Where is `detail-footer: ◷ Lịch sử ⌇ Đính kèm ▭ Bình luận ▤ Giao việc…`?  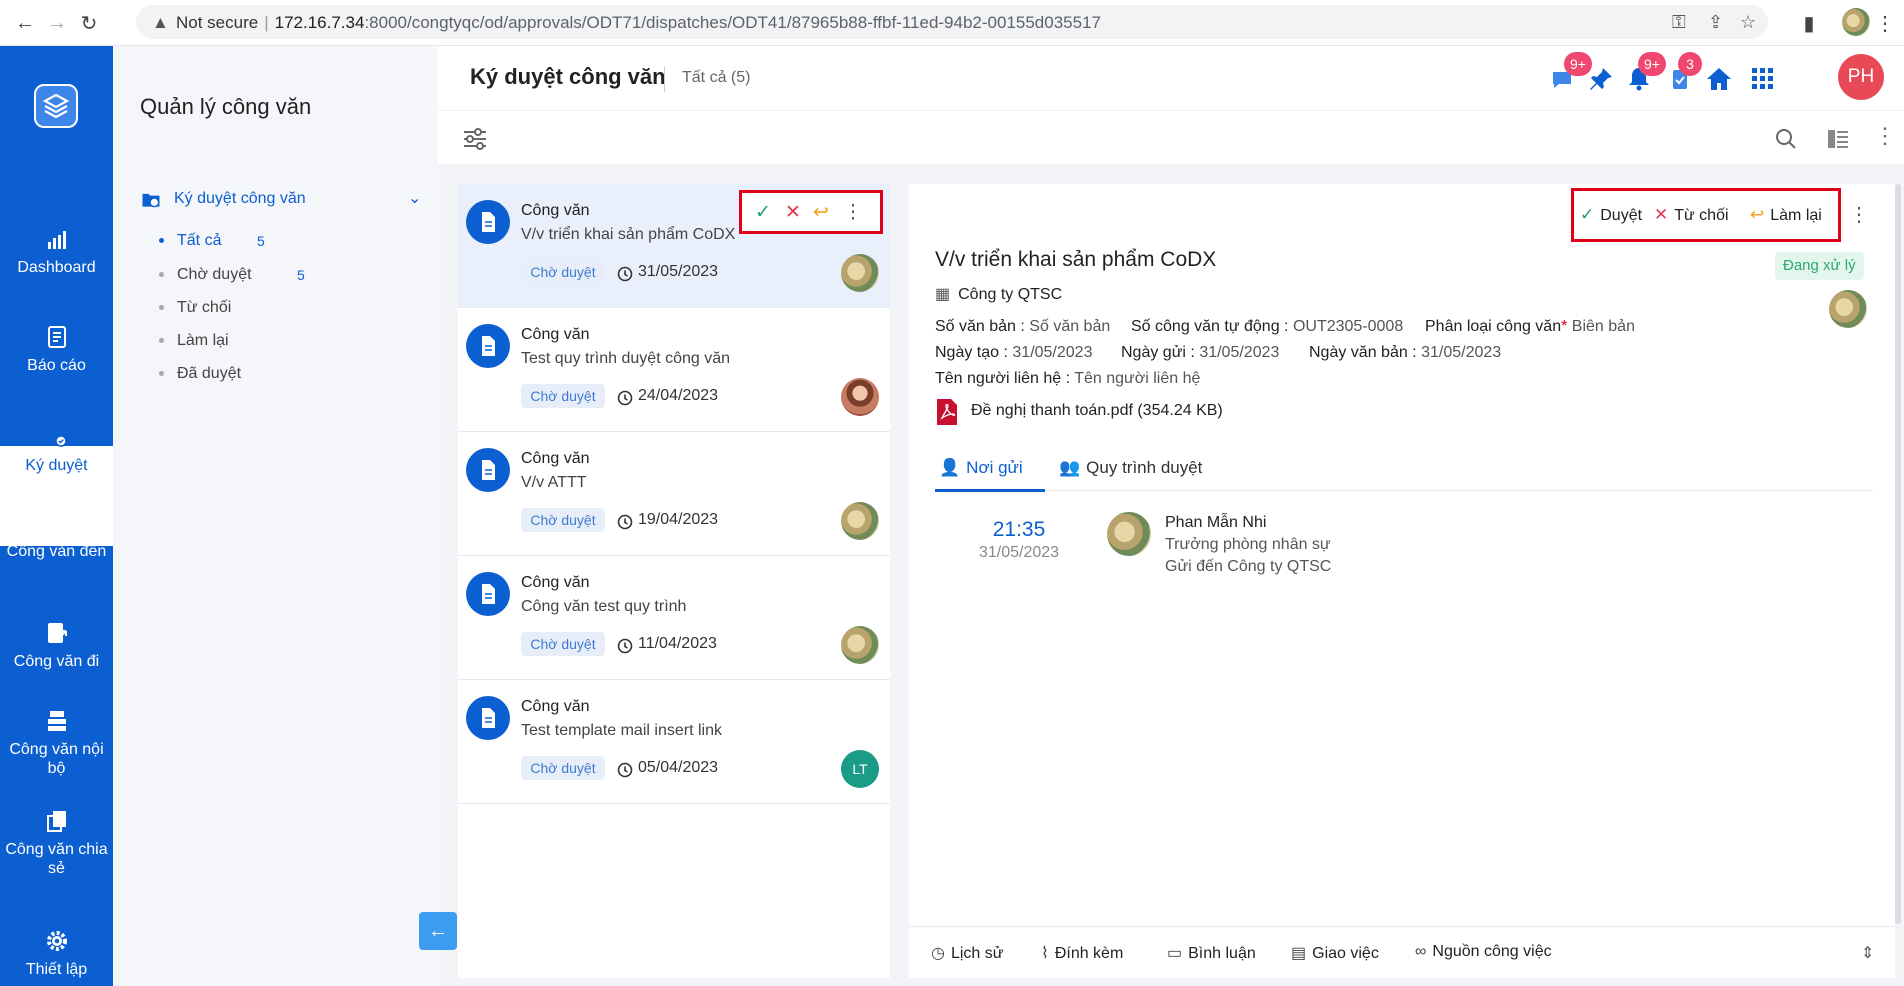 detail-footer: ◷ Lịch sử ⌇ Đính kèm ▭ Bình luận ▤ Giao việc… is located at coordinates (1402, 952).